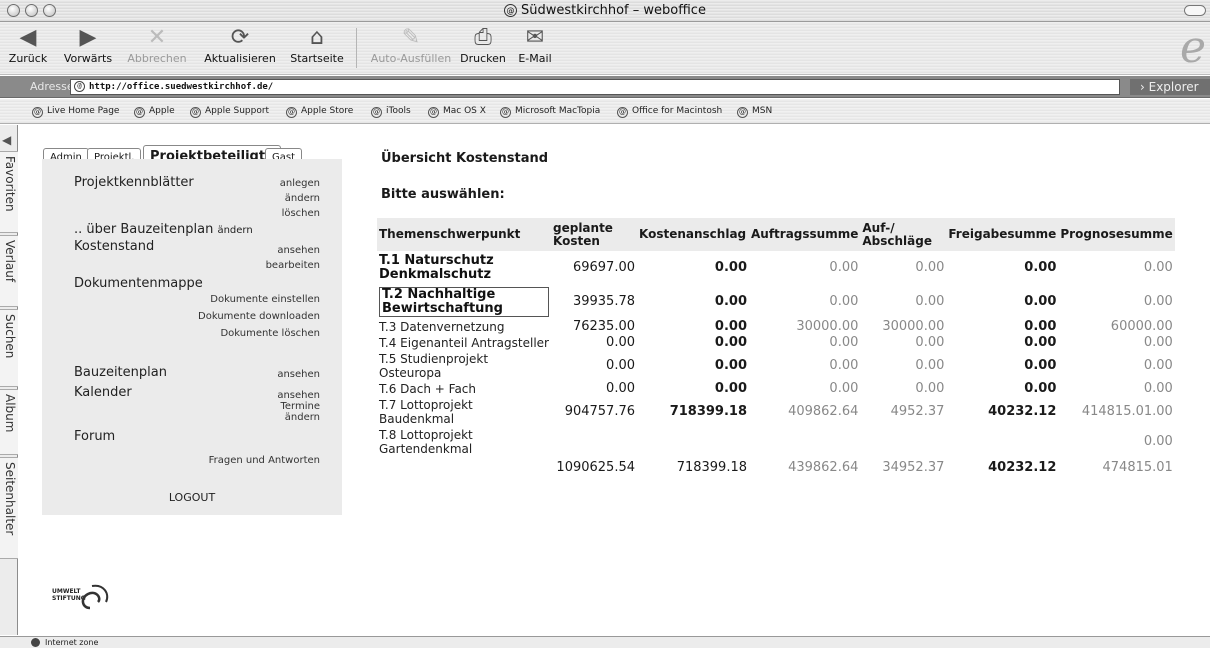 This screenshot has height=648, width=1210. I want to click on refresh-icon: ⟳, so click(240, 37).